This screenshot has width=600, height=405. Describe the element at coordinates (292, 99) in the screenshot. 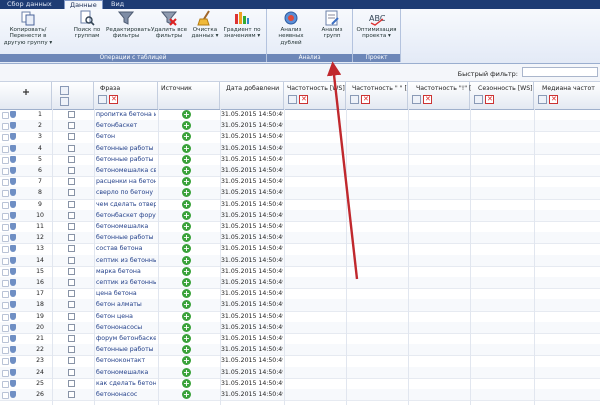

I see `freq-ws-filter-icon` at that location.